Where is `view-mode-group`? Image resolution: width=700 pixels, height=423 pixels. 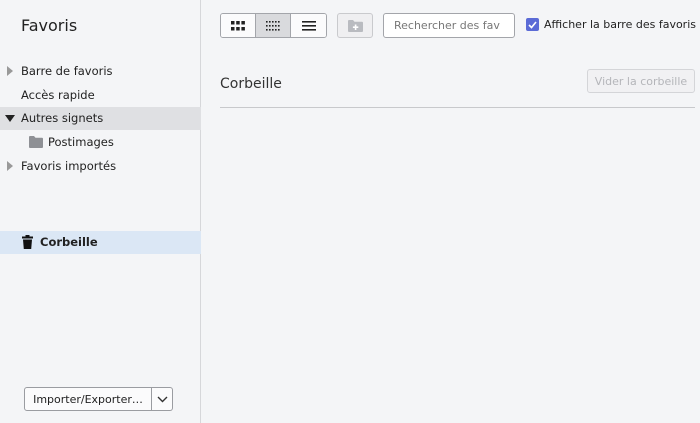
view-mode-group is located at coordinates (273, 25).